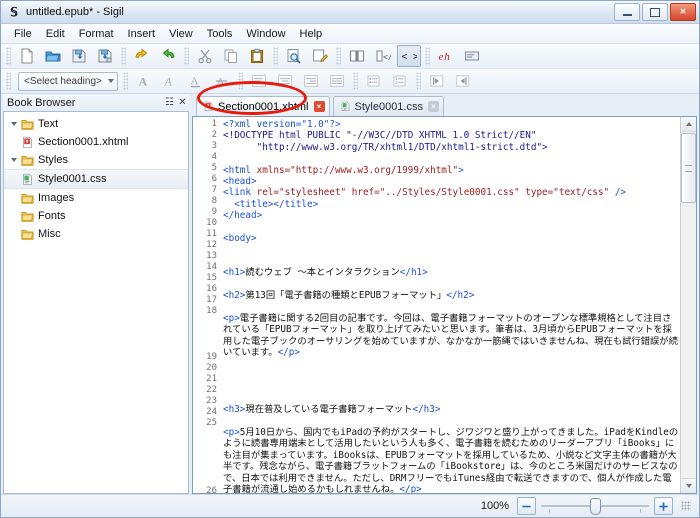  Describe the element at coordinates (451, 124) in the screenshot. I see `code-line: <?xml version="1.0"?>` at that location.